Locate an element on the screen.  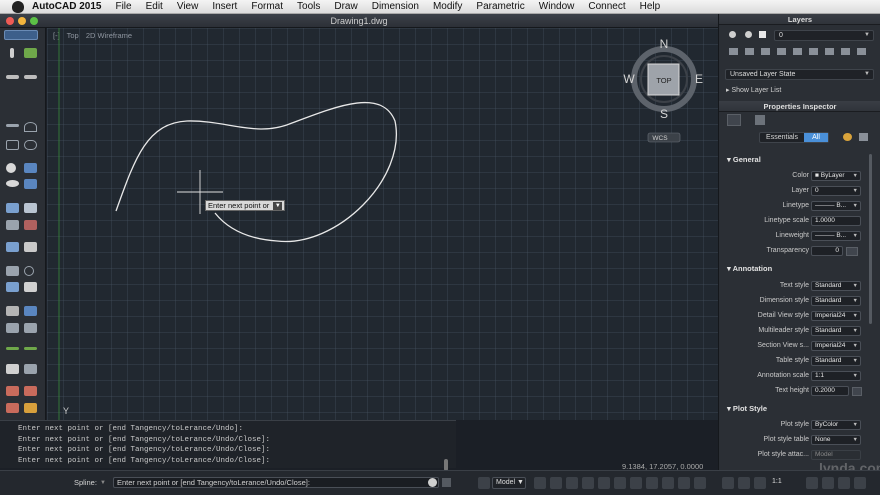
dynamic-ucs-icon is located at coordinates (684, 483).